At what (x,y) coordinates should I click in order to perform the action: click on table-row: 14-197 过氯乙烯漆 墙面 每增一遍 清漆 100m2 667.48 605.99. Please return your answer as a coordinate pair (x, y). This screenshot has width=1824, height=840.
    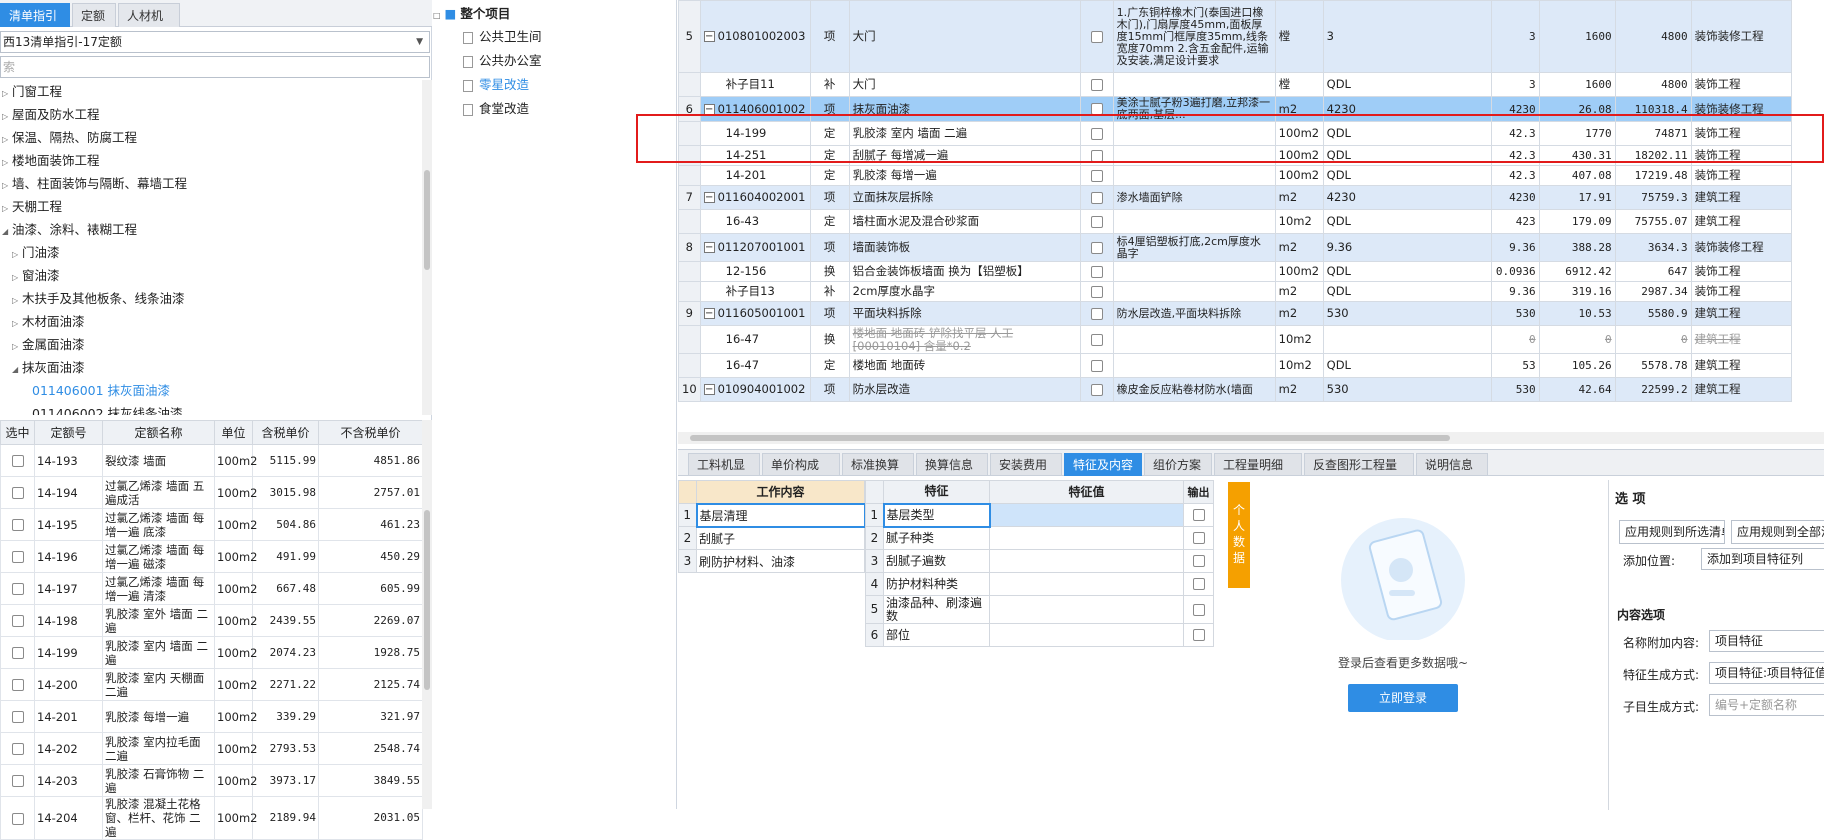
    Looking at the image, I should click on (211, 588).